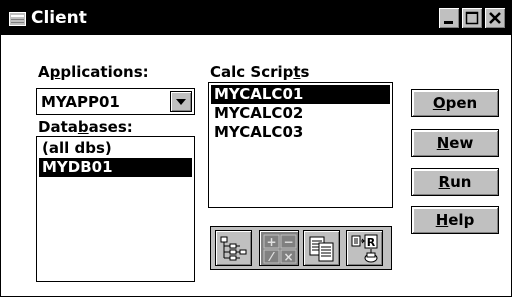  I want to click on applications-combobox: MYAPP01, so click(115, 101).